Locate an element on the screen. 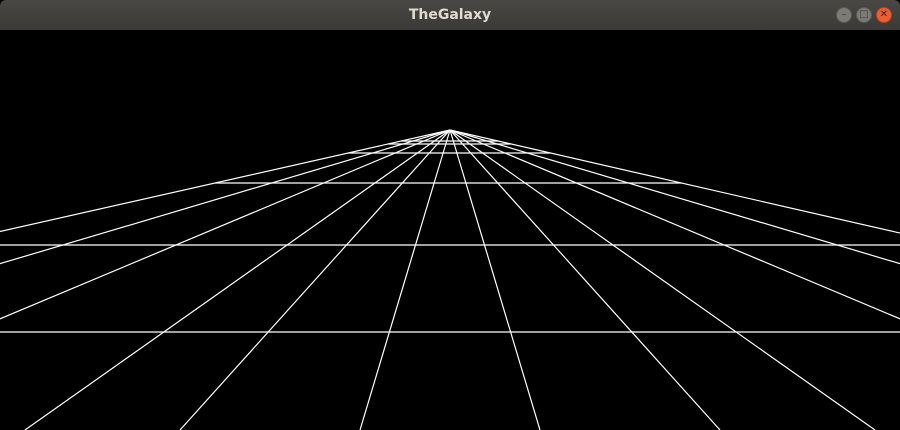 The height and width of the screenshot is (430, 900). minimize-icon: – is located at coordinates (844, 14).